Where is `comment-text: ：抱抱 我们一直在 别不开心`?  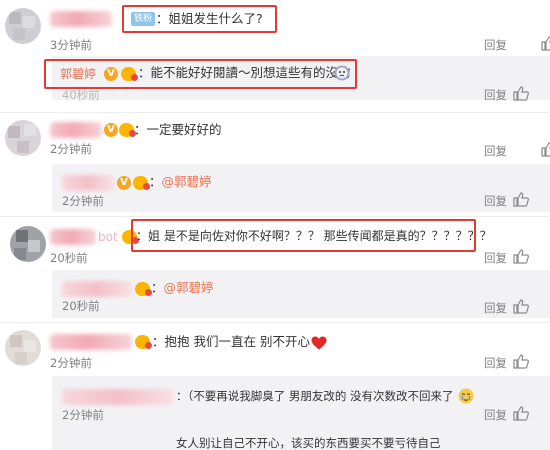 comment-text: ：抱抱 我们一直在 别不开心 is located at coordinates (231, 341).